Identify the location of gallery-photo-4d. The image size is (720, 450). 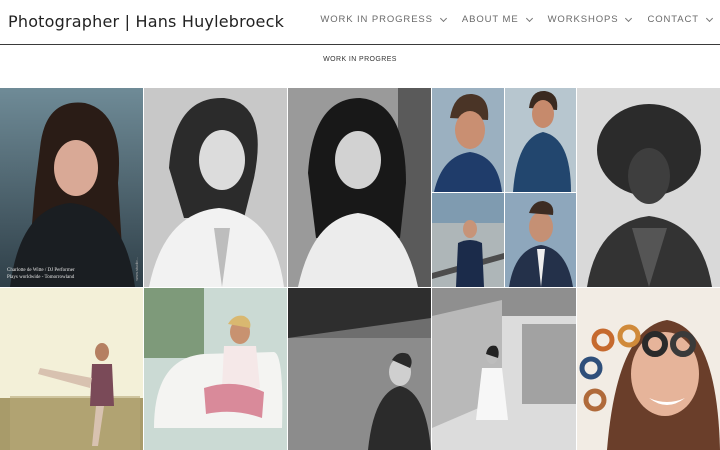
(540, 240).